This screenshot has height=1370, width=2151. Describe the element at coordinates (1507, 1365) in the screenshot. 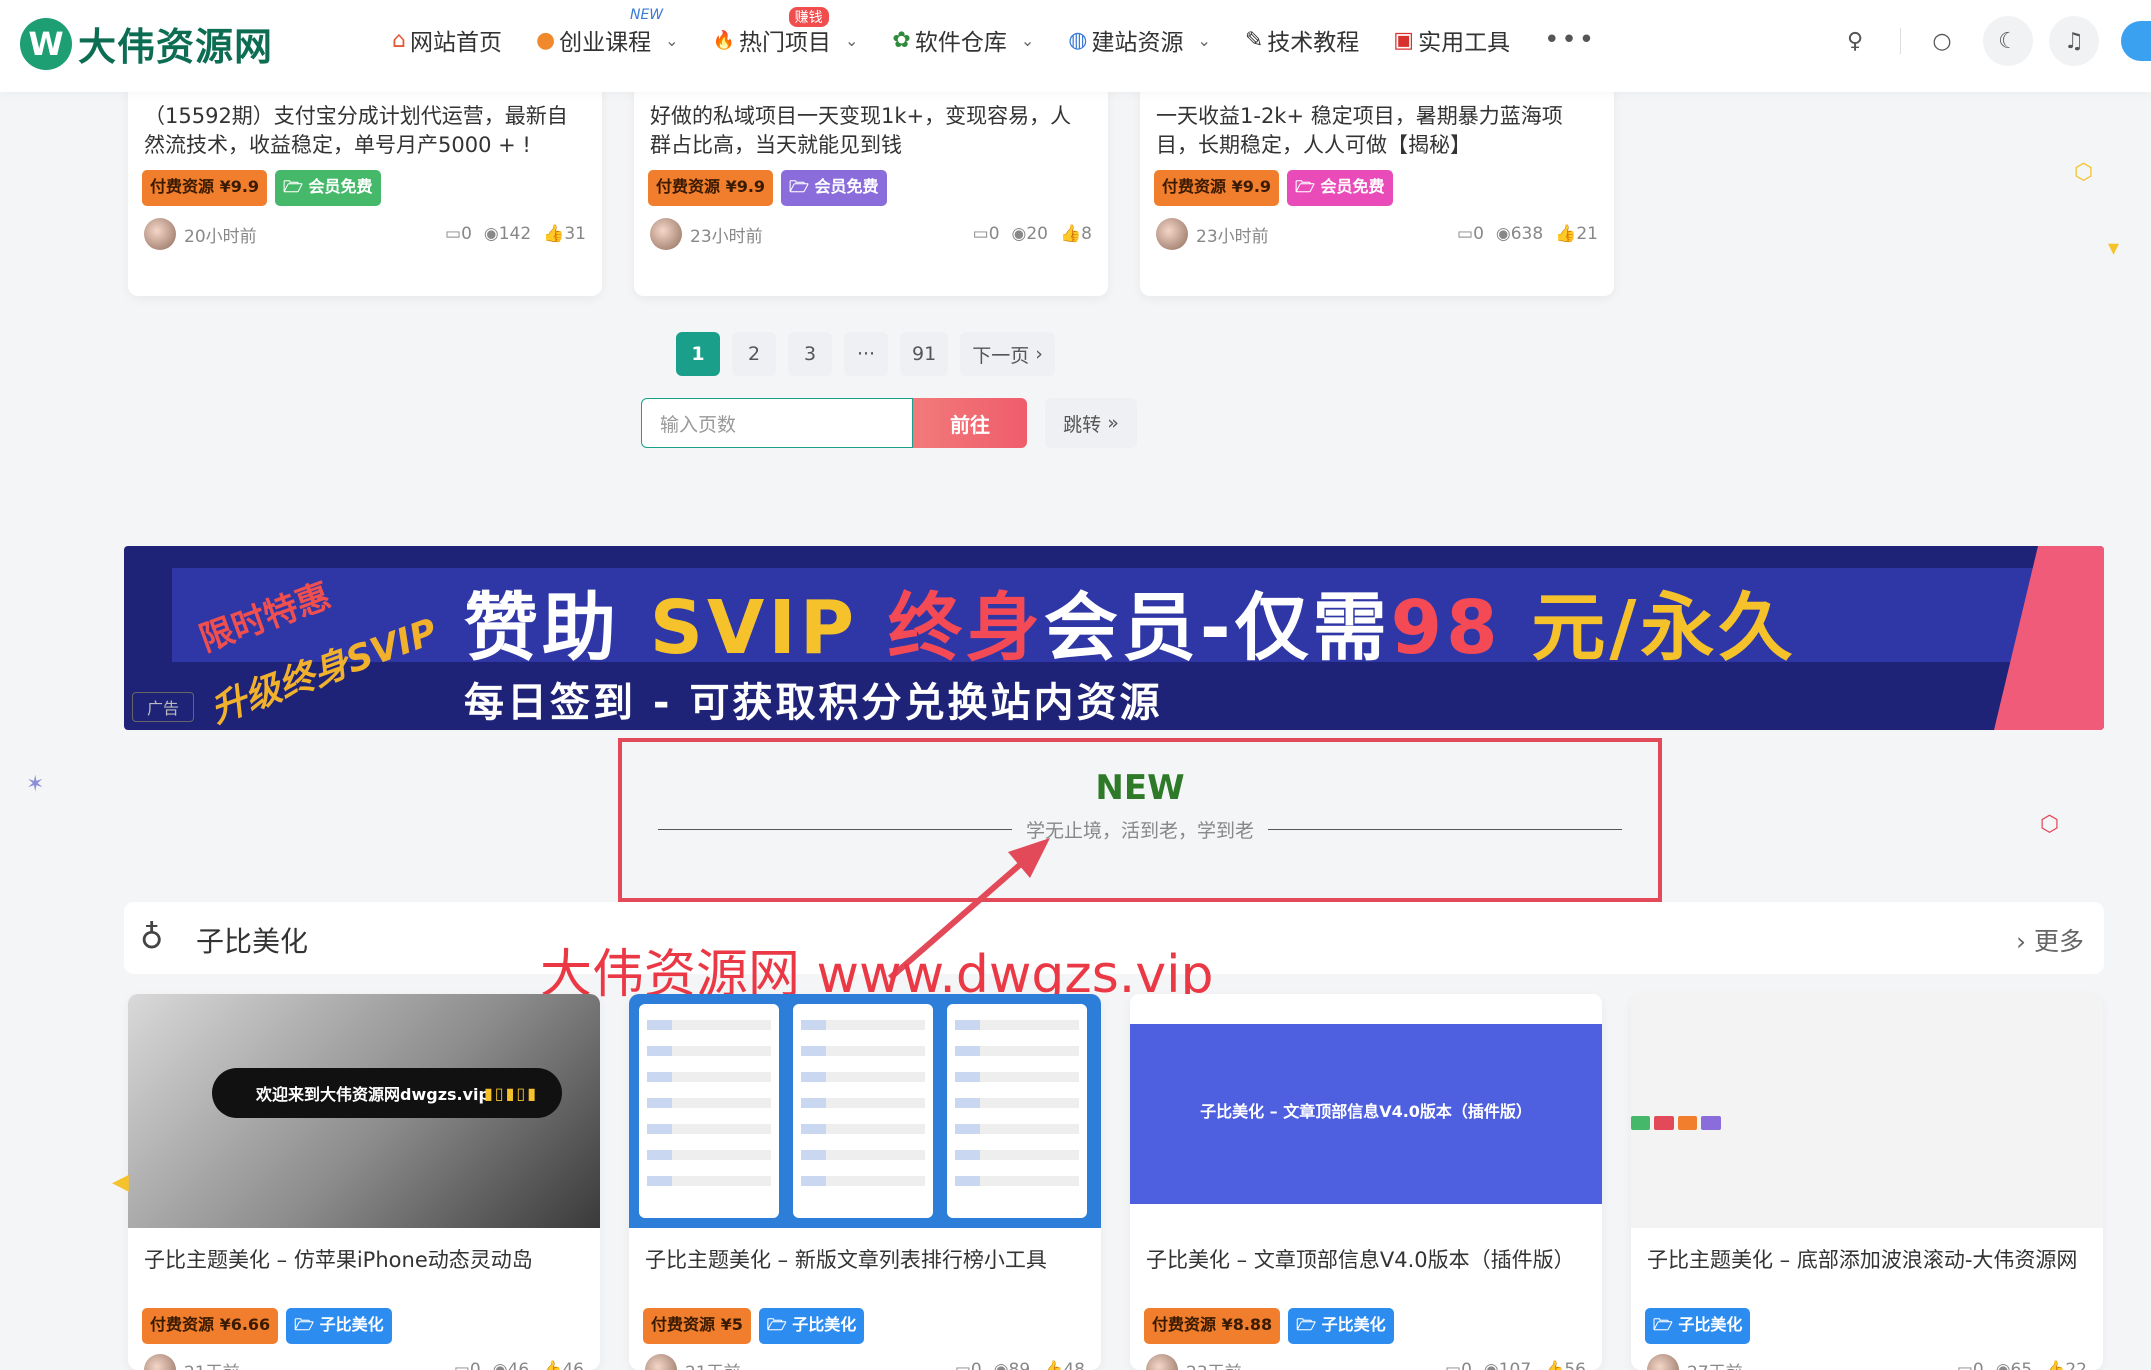

I see `view-count: ◉107` at that location.